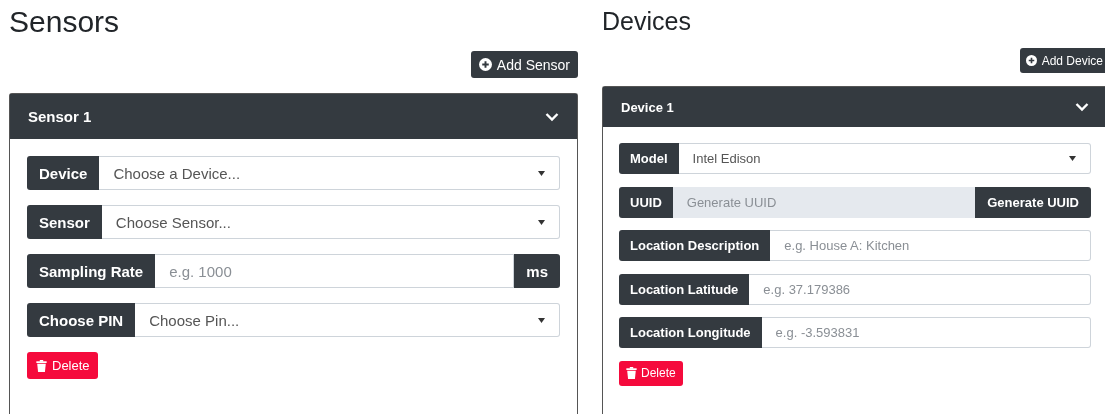 This screenshot has width=1105, height=414. I want to click on field-label: Sampling Rate, so click(91, 271).